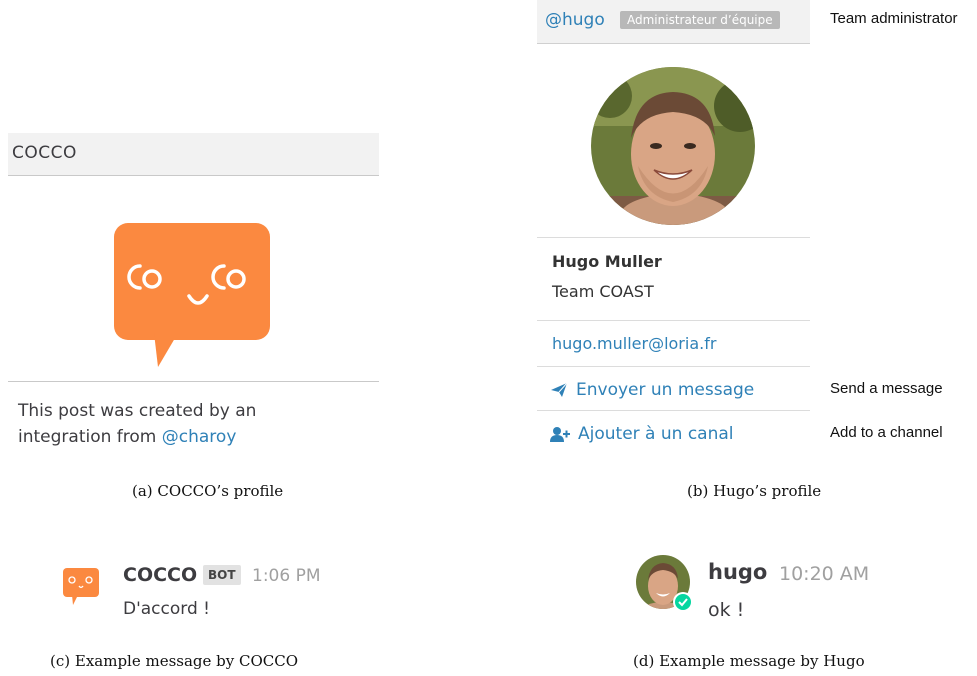 The image size is (977, 676). What do you see at coordinates (174, 661) in the screenshot?
I see `caption-c: (c) Example message by COCCO` at bounding box center [174, 661].